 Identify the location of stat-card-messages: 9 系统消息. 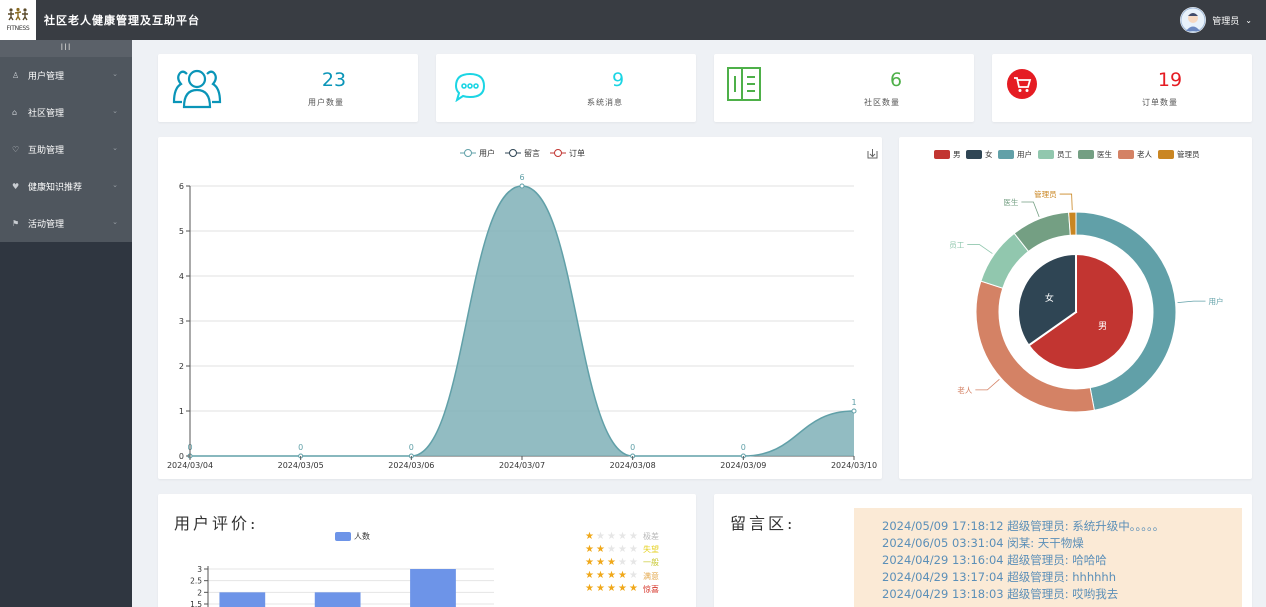
(566, 88).